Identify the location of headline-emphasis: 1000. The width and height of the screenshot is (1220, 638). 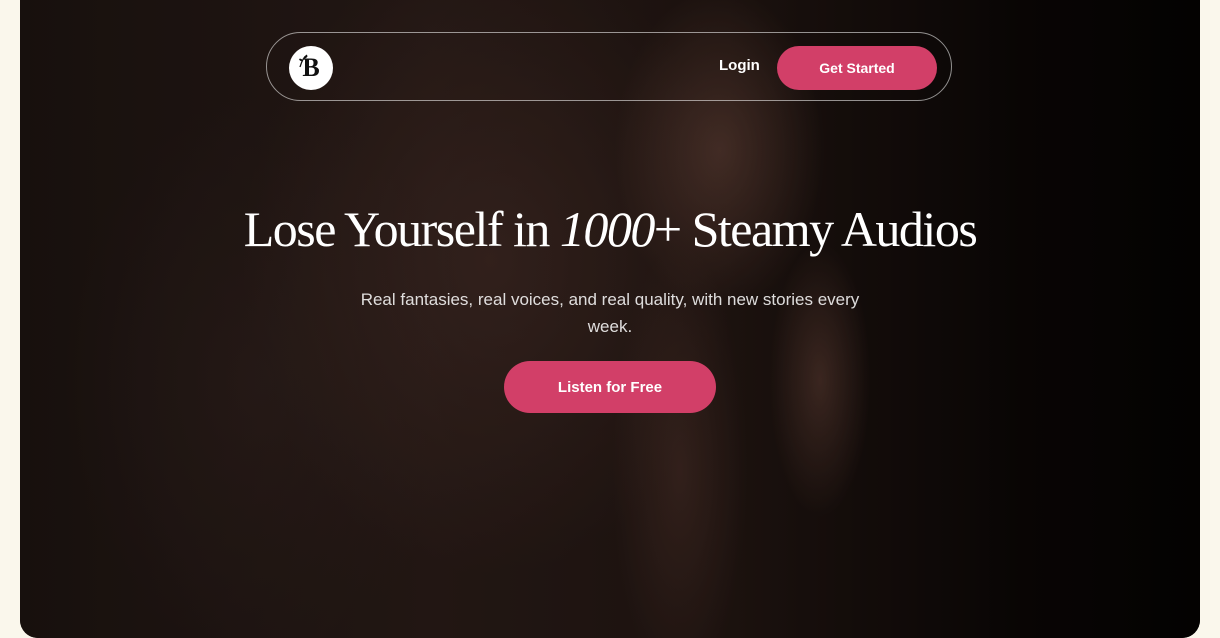
(607, 229).